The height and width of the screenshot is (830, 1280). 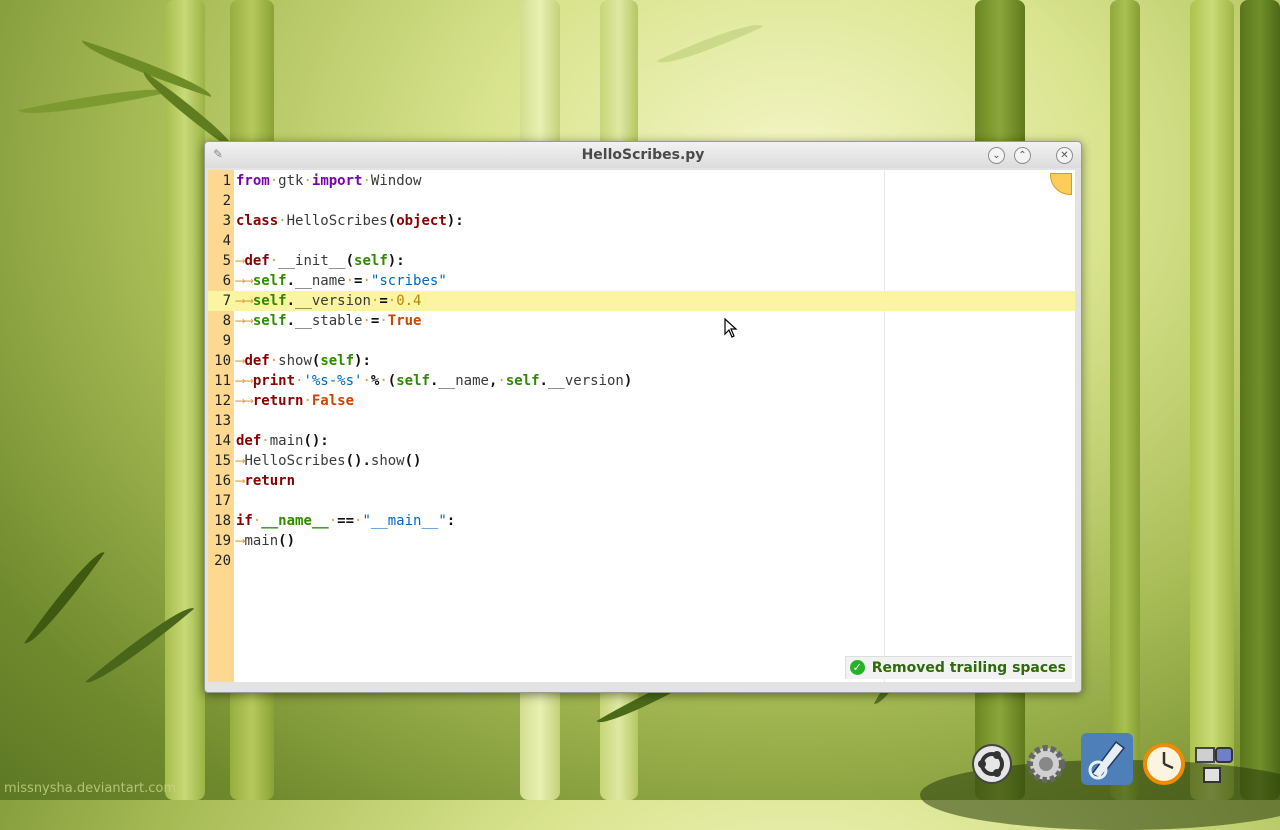 I want to click on code-token: ==, so click(x=346, y=521).